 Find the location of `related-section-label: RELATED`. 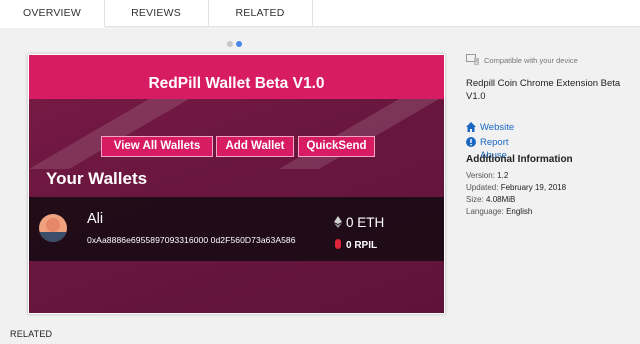

related-section-label: RELATED is located at coordinates (31, 334).